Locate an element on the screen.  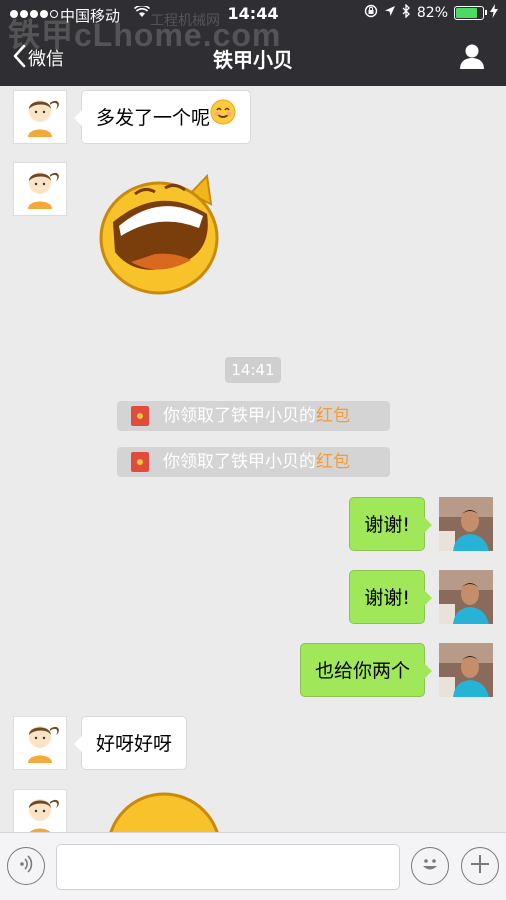
nav-bar: 微信 铁甲小贝 is located at coordinates (253, 59).